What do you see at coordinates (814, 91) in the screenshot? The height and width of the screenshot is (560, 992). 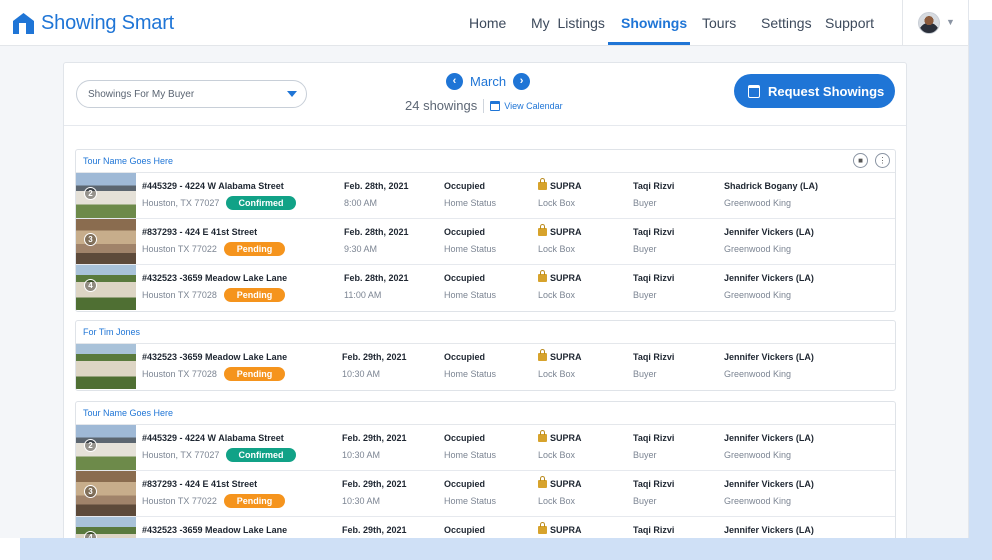 I see `request-showings-button: Request Showings` at bounding box center [814, 91].